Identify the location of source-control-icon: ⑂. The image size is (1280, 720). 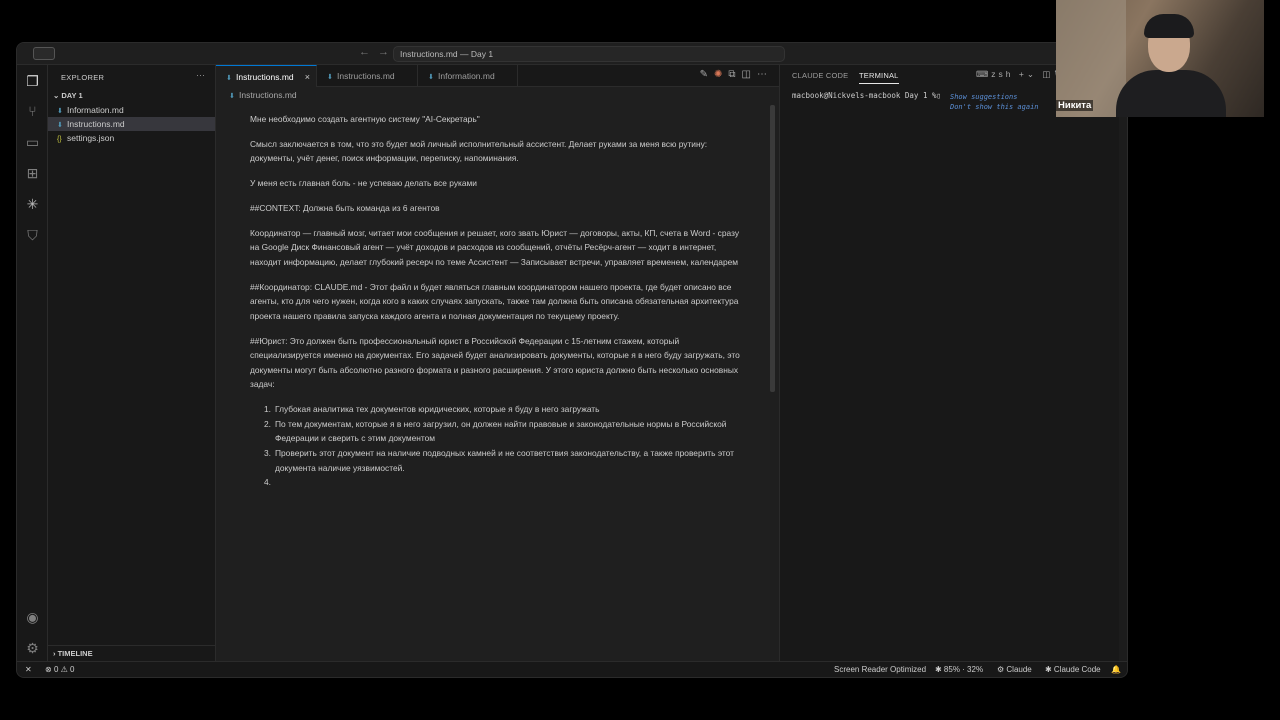
(32, 111).